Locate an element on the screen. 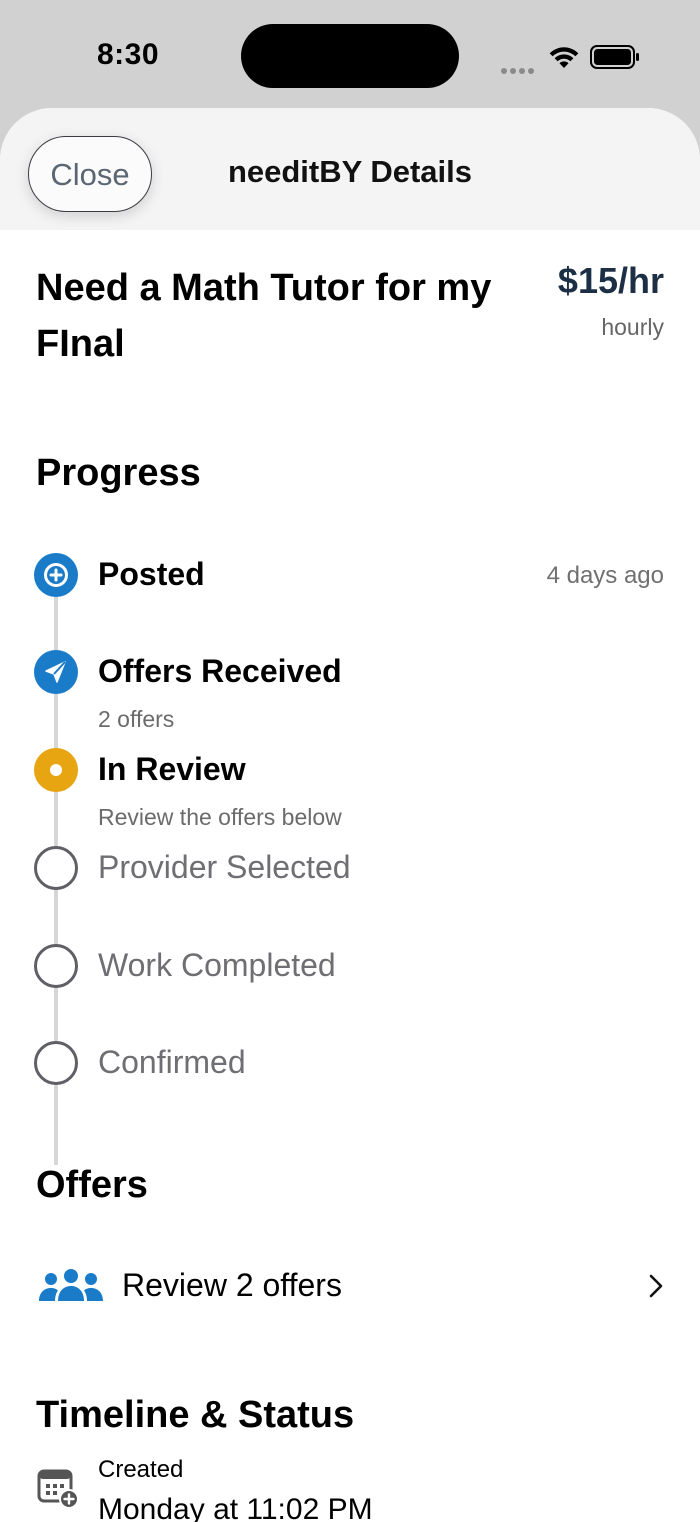 The height and width of the screenshot is (1522, 700). step-sub-in-review: Review the offers below is located at coordinates (220, 817).